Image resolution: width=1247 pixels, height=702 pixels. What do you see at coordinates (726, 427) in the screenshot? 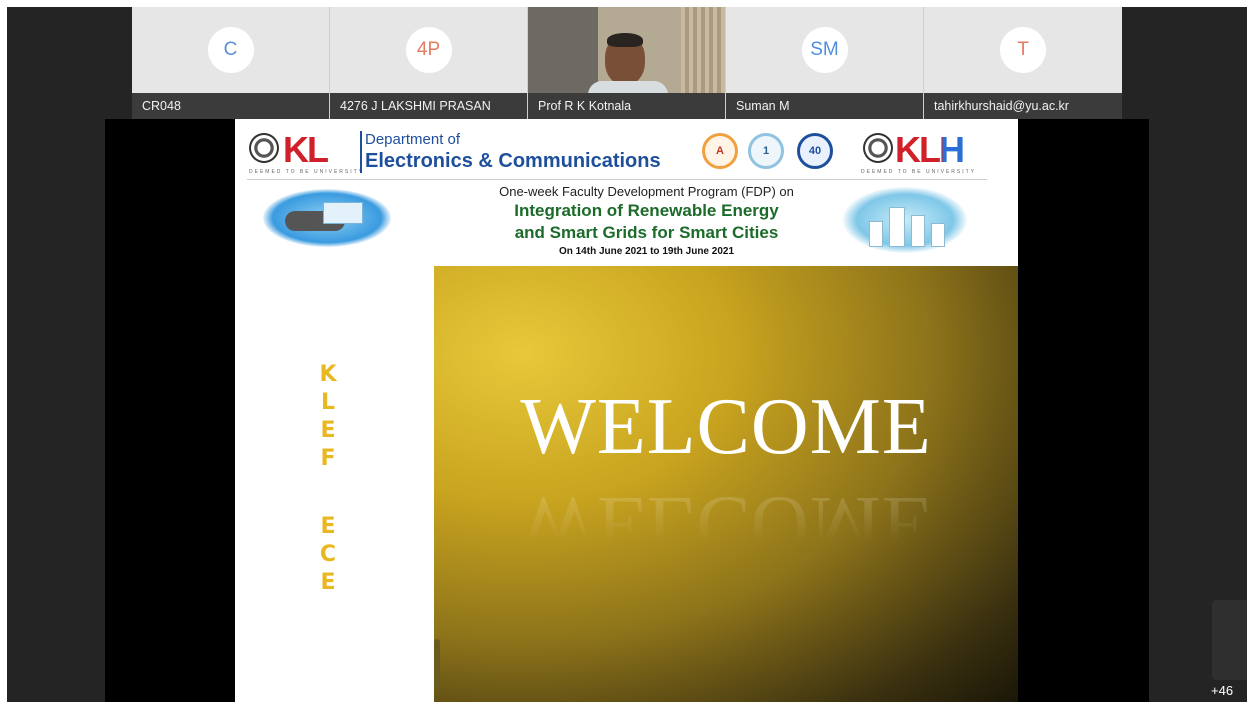
I see `welcome-text: WELCOME` at bounding box center [726, 427].